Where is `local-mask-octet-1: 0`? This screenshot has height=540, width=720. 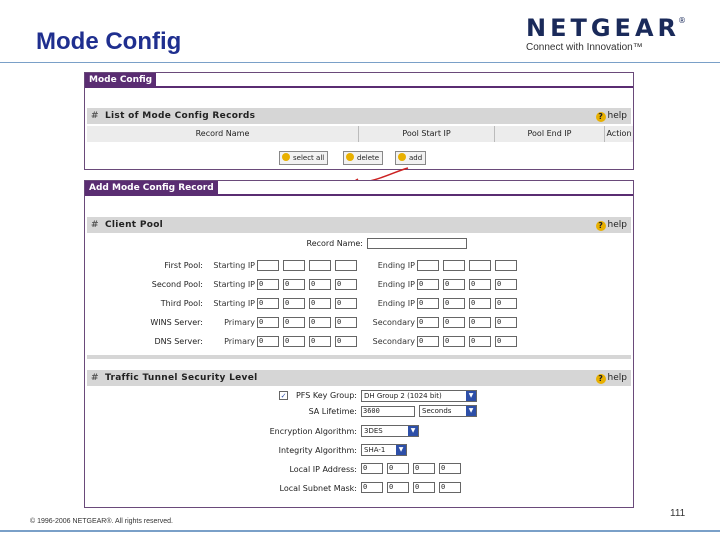
local-mask-octet-1: 0 is located at coordinates (372, 487).